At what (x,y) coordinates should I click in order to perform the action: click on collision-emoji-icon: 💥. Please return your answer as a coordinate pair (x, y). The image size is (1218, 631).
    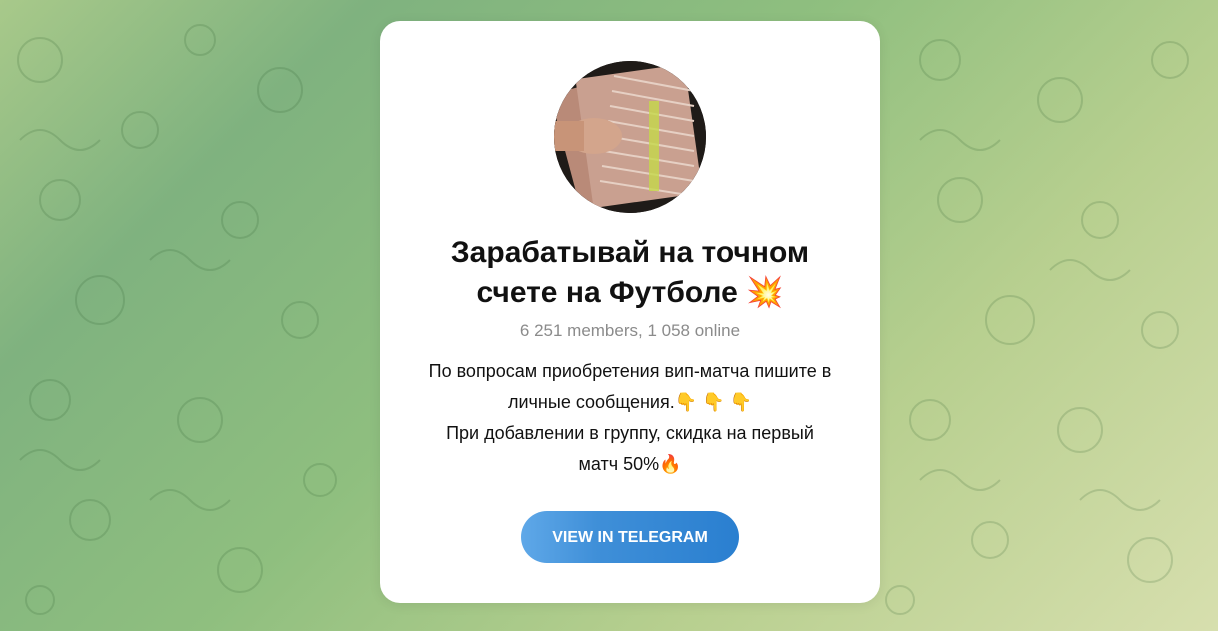
    Looking at the image, I should click on (765, 292).